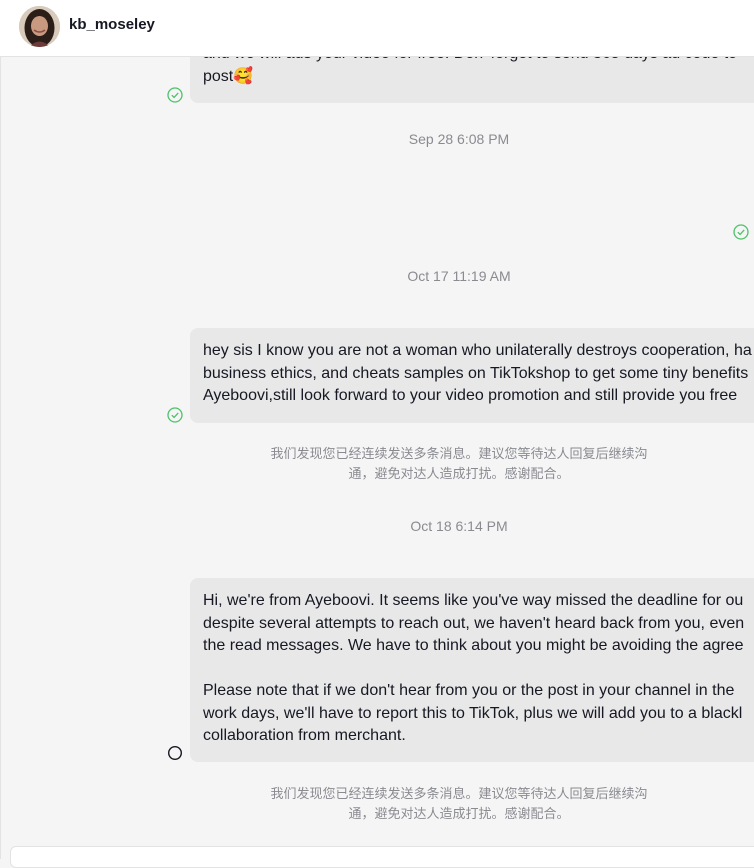  Describe the element at coordinates (112, 24) in the screenshot. I see `chat-username: kb_moseley` at that location.